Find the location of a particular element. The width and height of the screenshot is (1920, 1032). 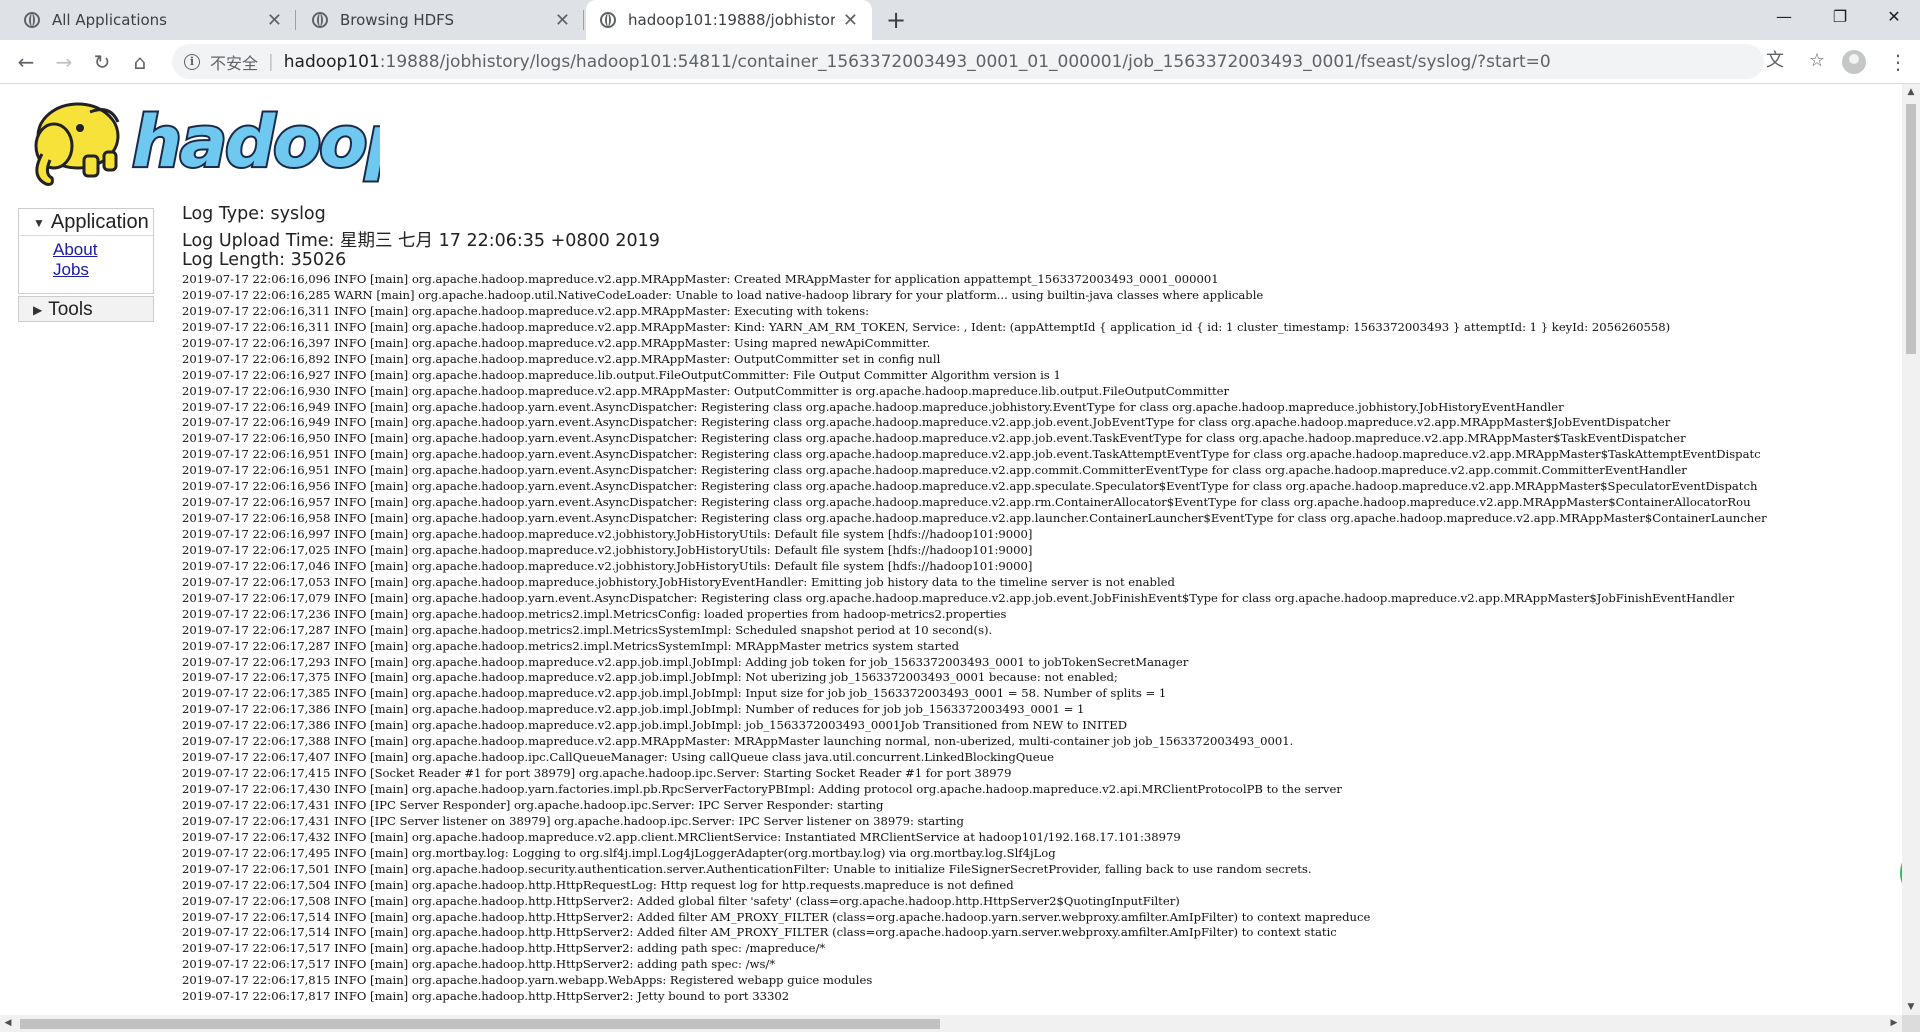

menu-dots-icon: ⋮ is located at coordinates (1898, 62).